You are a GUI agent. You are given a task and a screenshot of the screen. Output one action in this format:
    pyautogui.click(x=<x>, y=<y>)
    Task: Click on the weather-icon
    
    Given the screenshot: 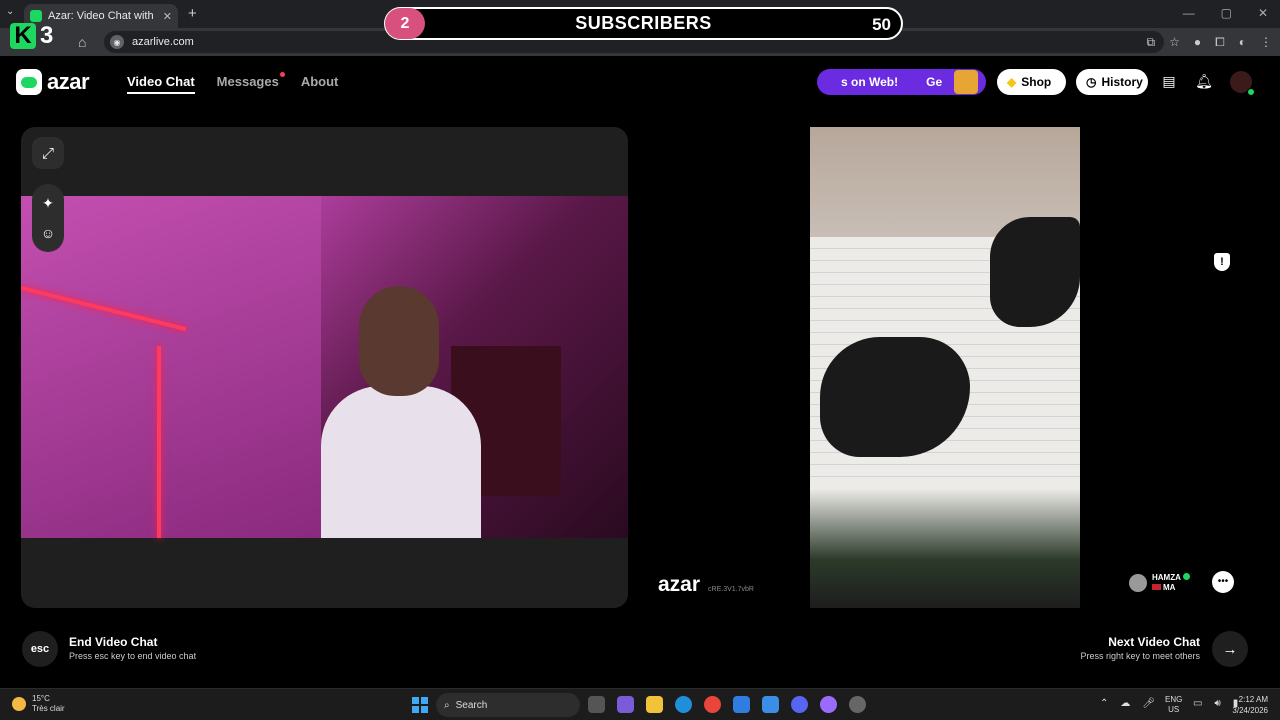 What is the action you would take?
    pyautogui.click(x=19, y=704)
    